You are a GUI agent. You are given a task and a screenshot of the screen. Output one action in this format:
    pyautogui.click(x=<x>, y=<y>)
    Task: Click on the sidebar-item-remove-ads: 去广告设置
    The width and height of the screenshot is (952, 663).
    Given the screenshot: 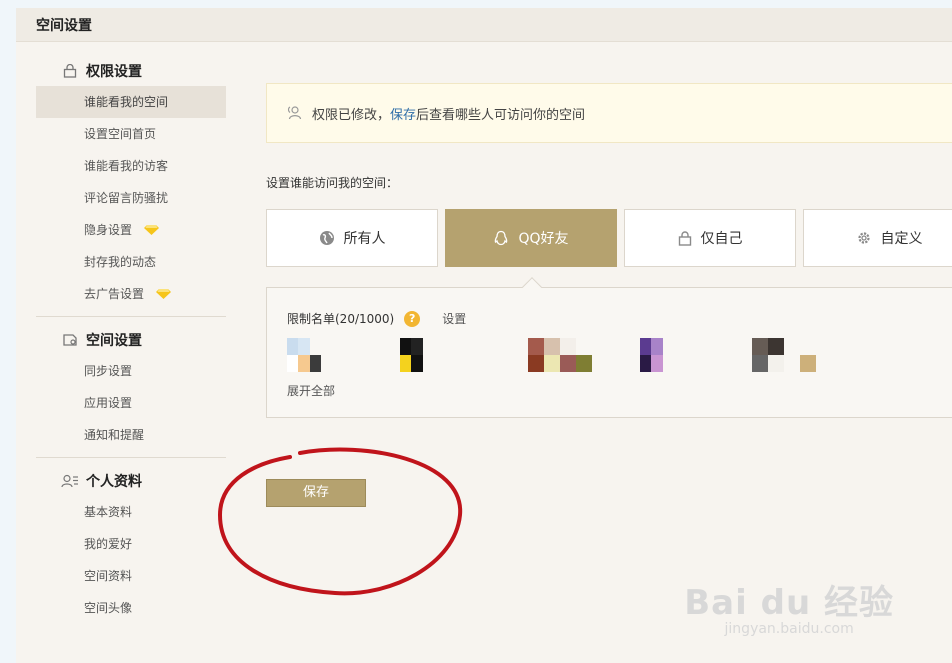 What is the action you would take?
    pyautogui.click(x=131, y=294)
    